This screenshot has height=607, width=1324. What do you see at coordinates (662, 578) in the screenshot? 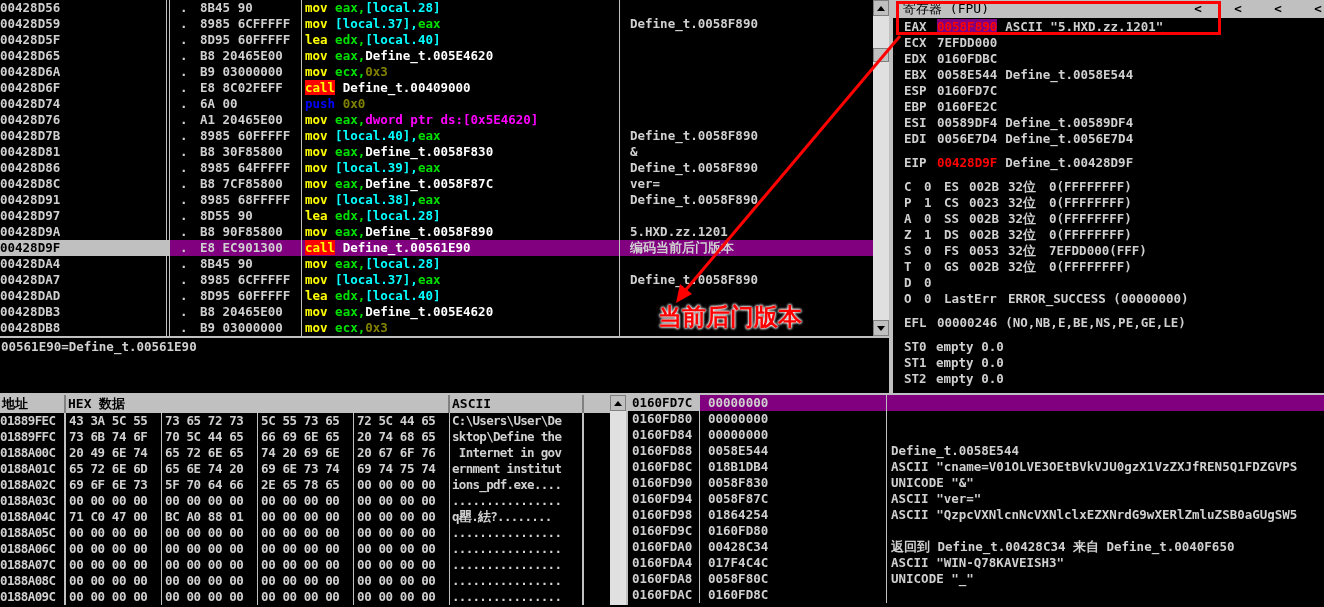
I see `address-cell: 0160FDA8` at bounding box center [662, 578].